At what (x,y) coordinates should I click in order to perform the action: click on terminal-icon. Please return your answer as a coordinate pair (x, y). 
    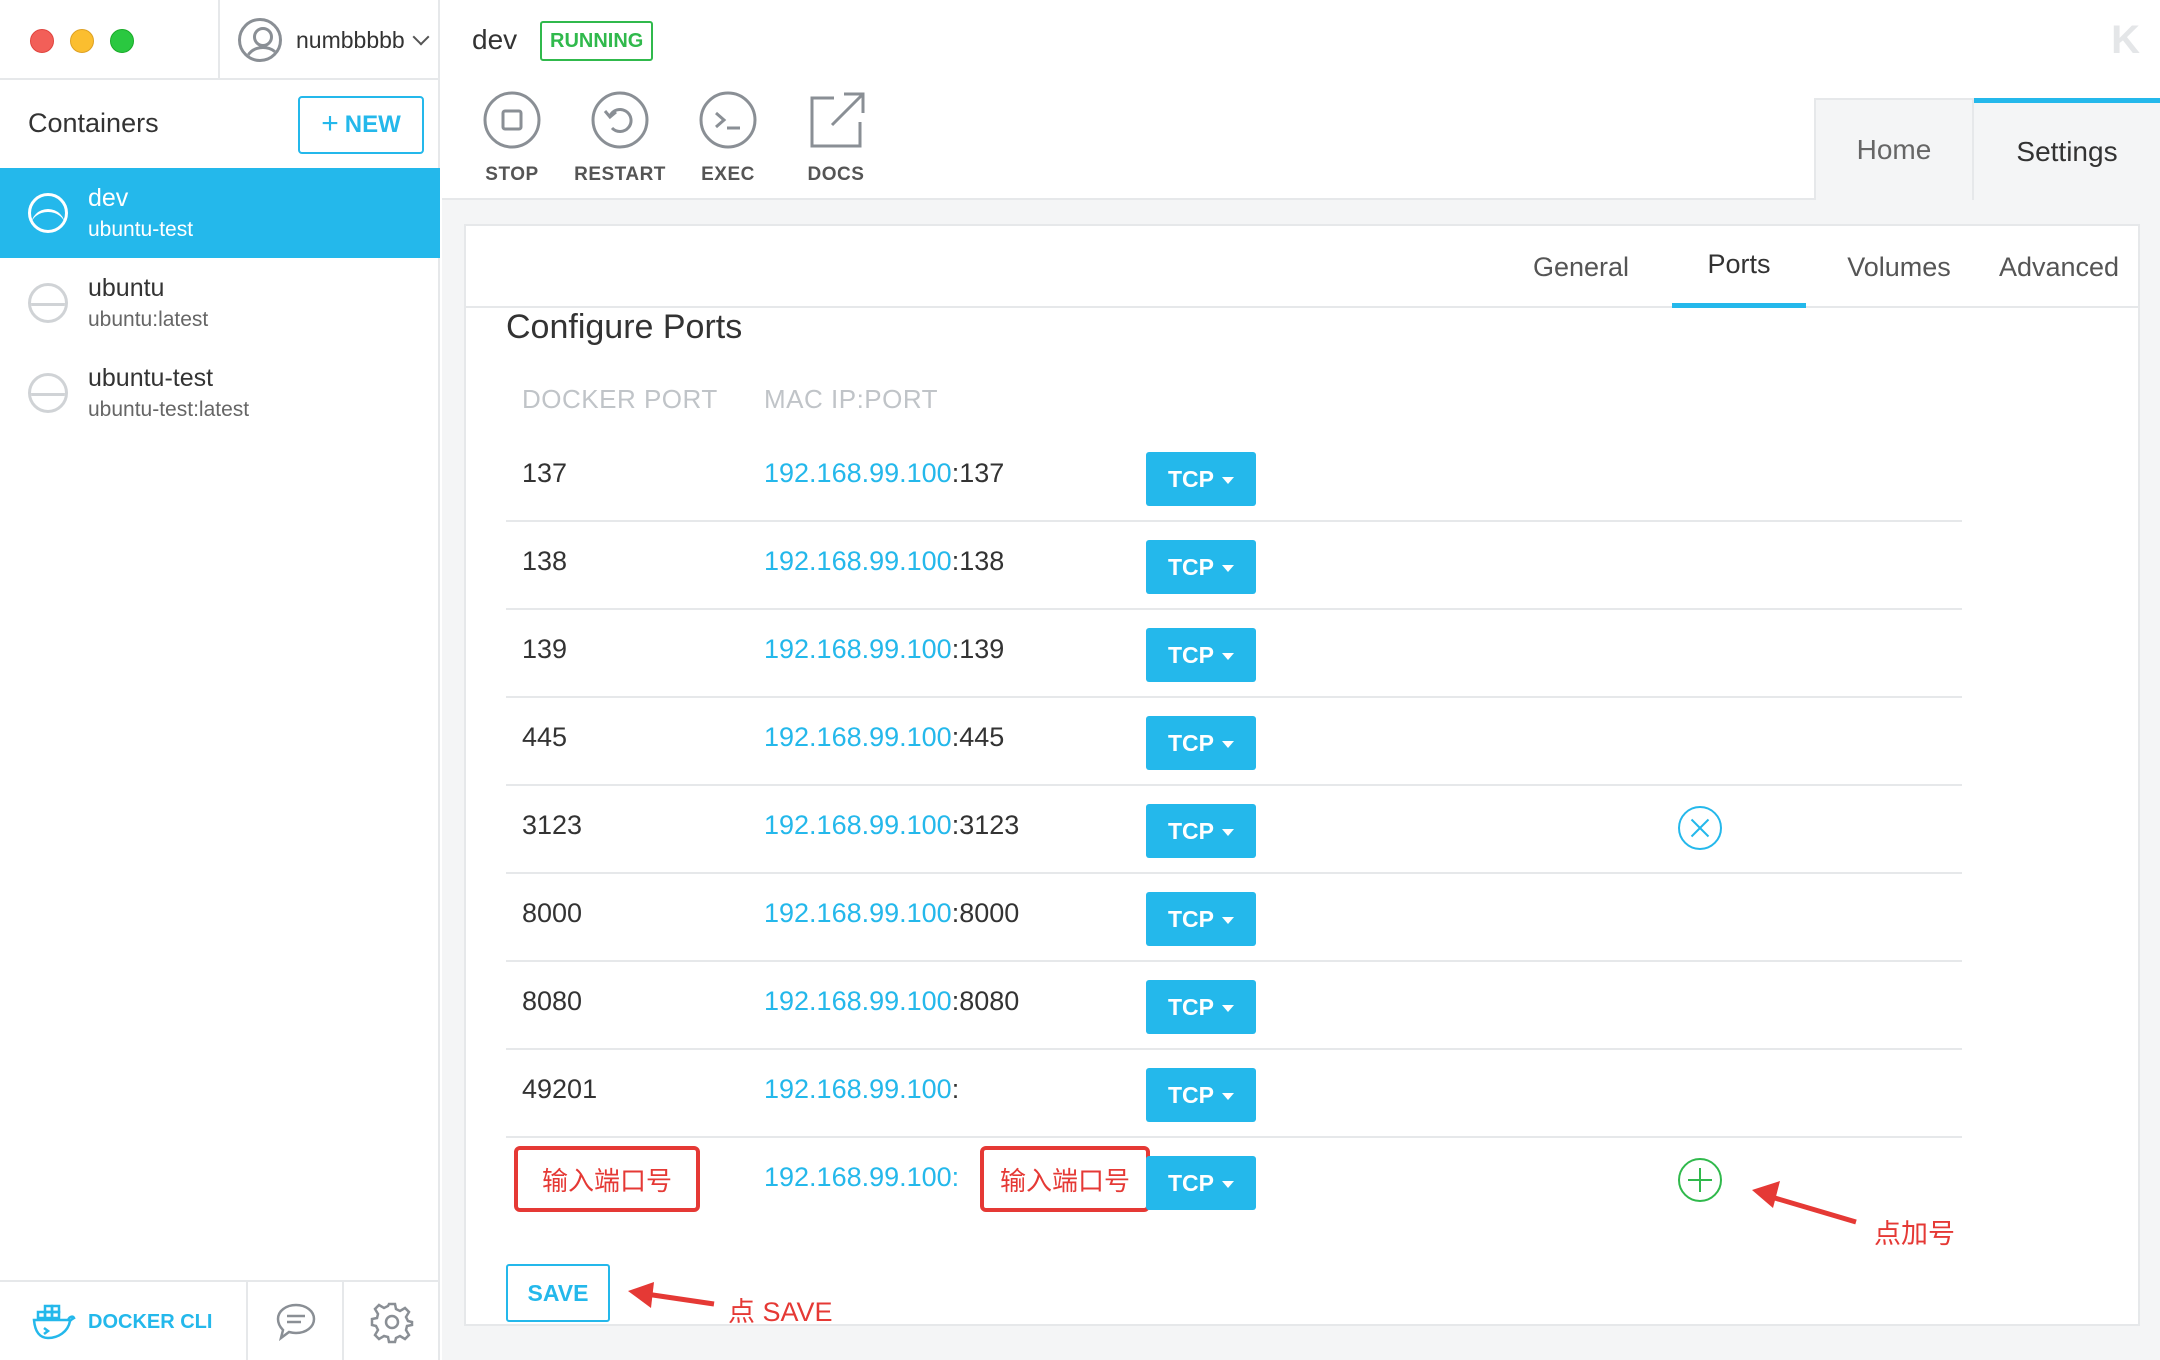
    Looking at the image, I should click on (728, 120).